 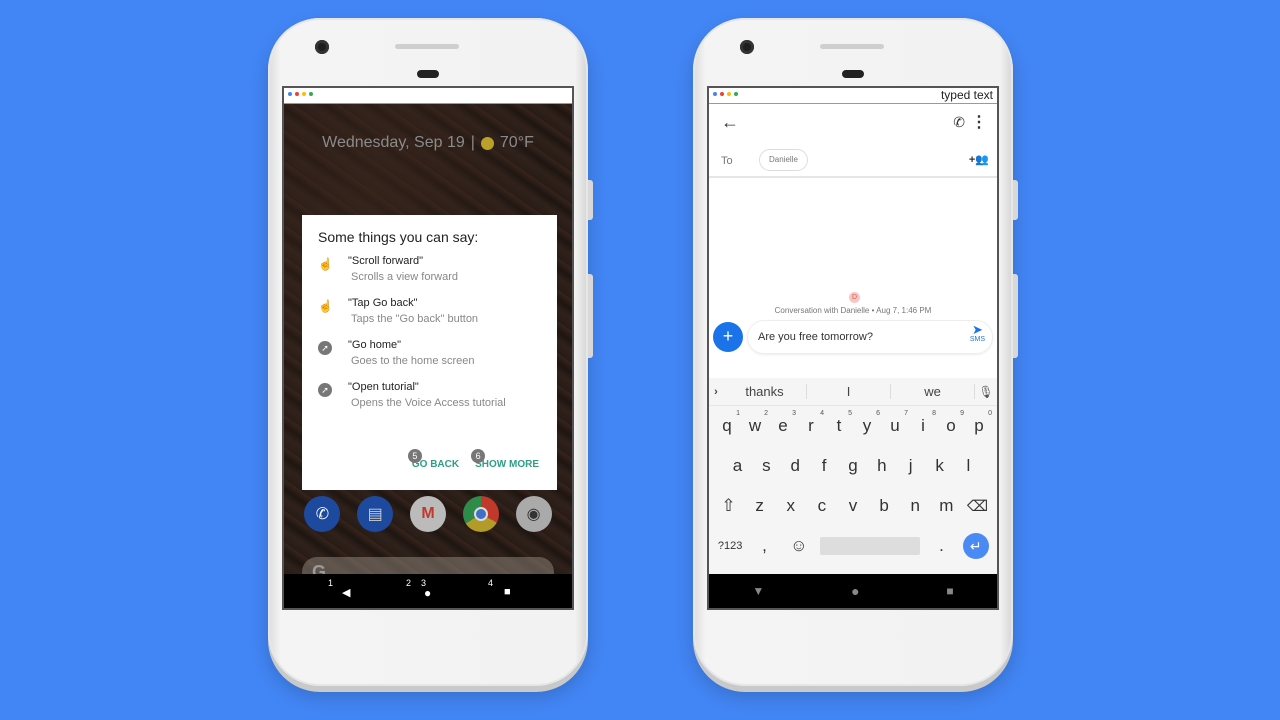 I want to click on key-hint-number: 8, so click(x=934, y=413).